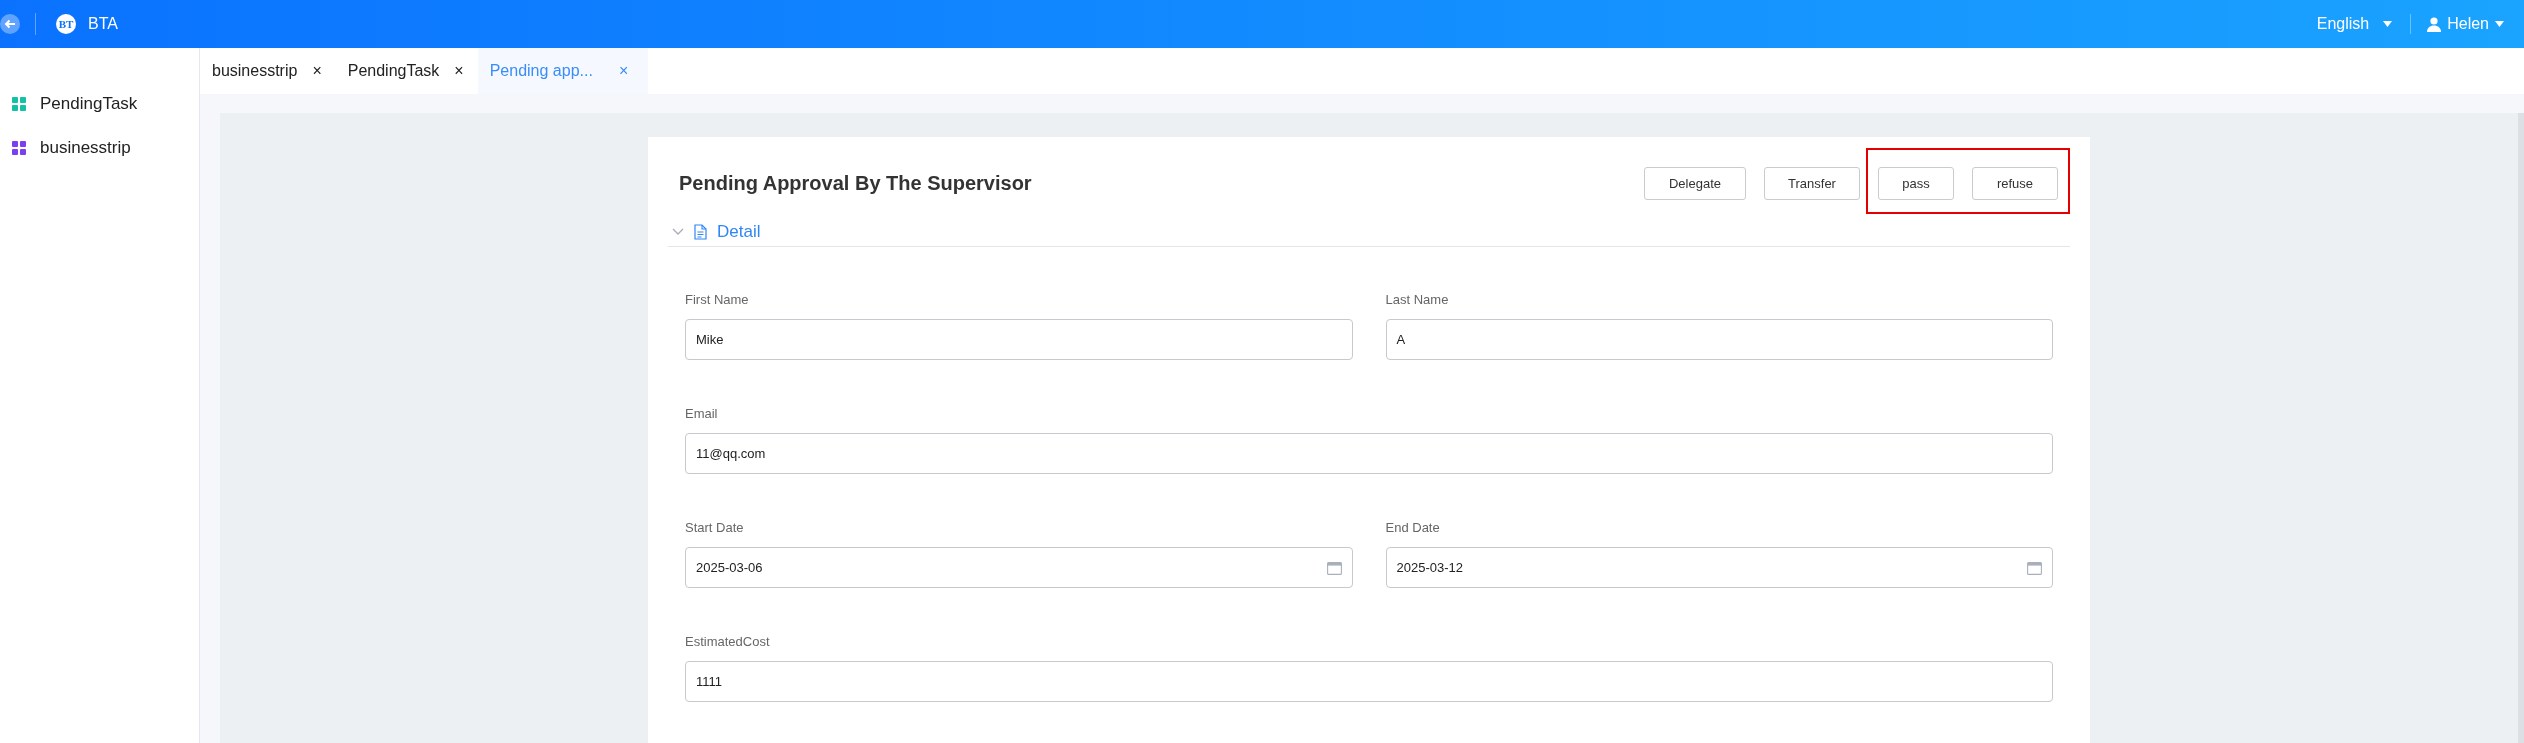 The height and width of the screenshot is (743, 2524). What do you see at coordinates (1719, 567) in the screenshot?
I see `date-field: 2025-03-12` at bounding box center [1719, 567].